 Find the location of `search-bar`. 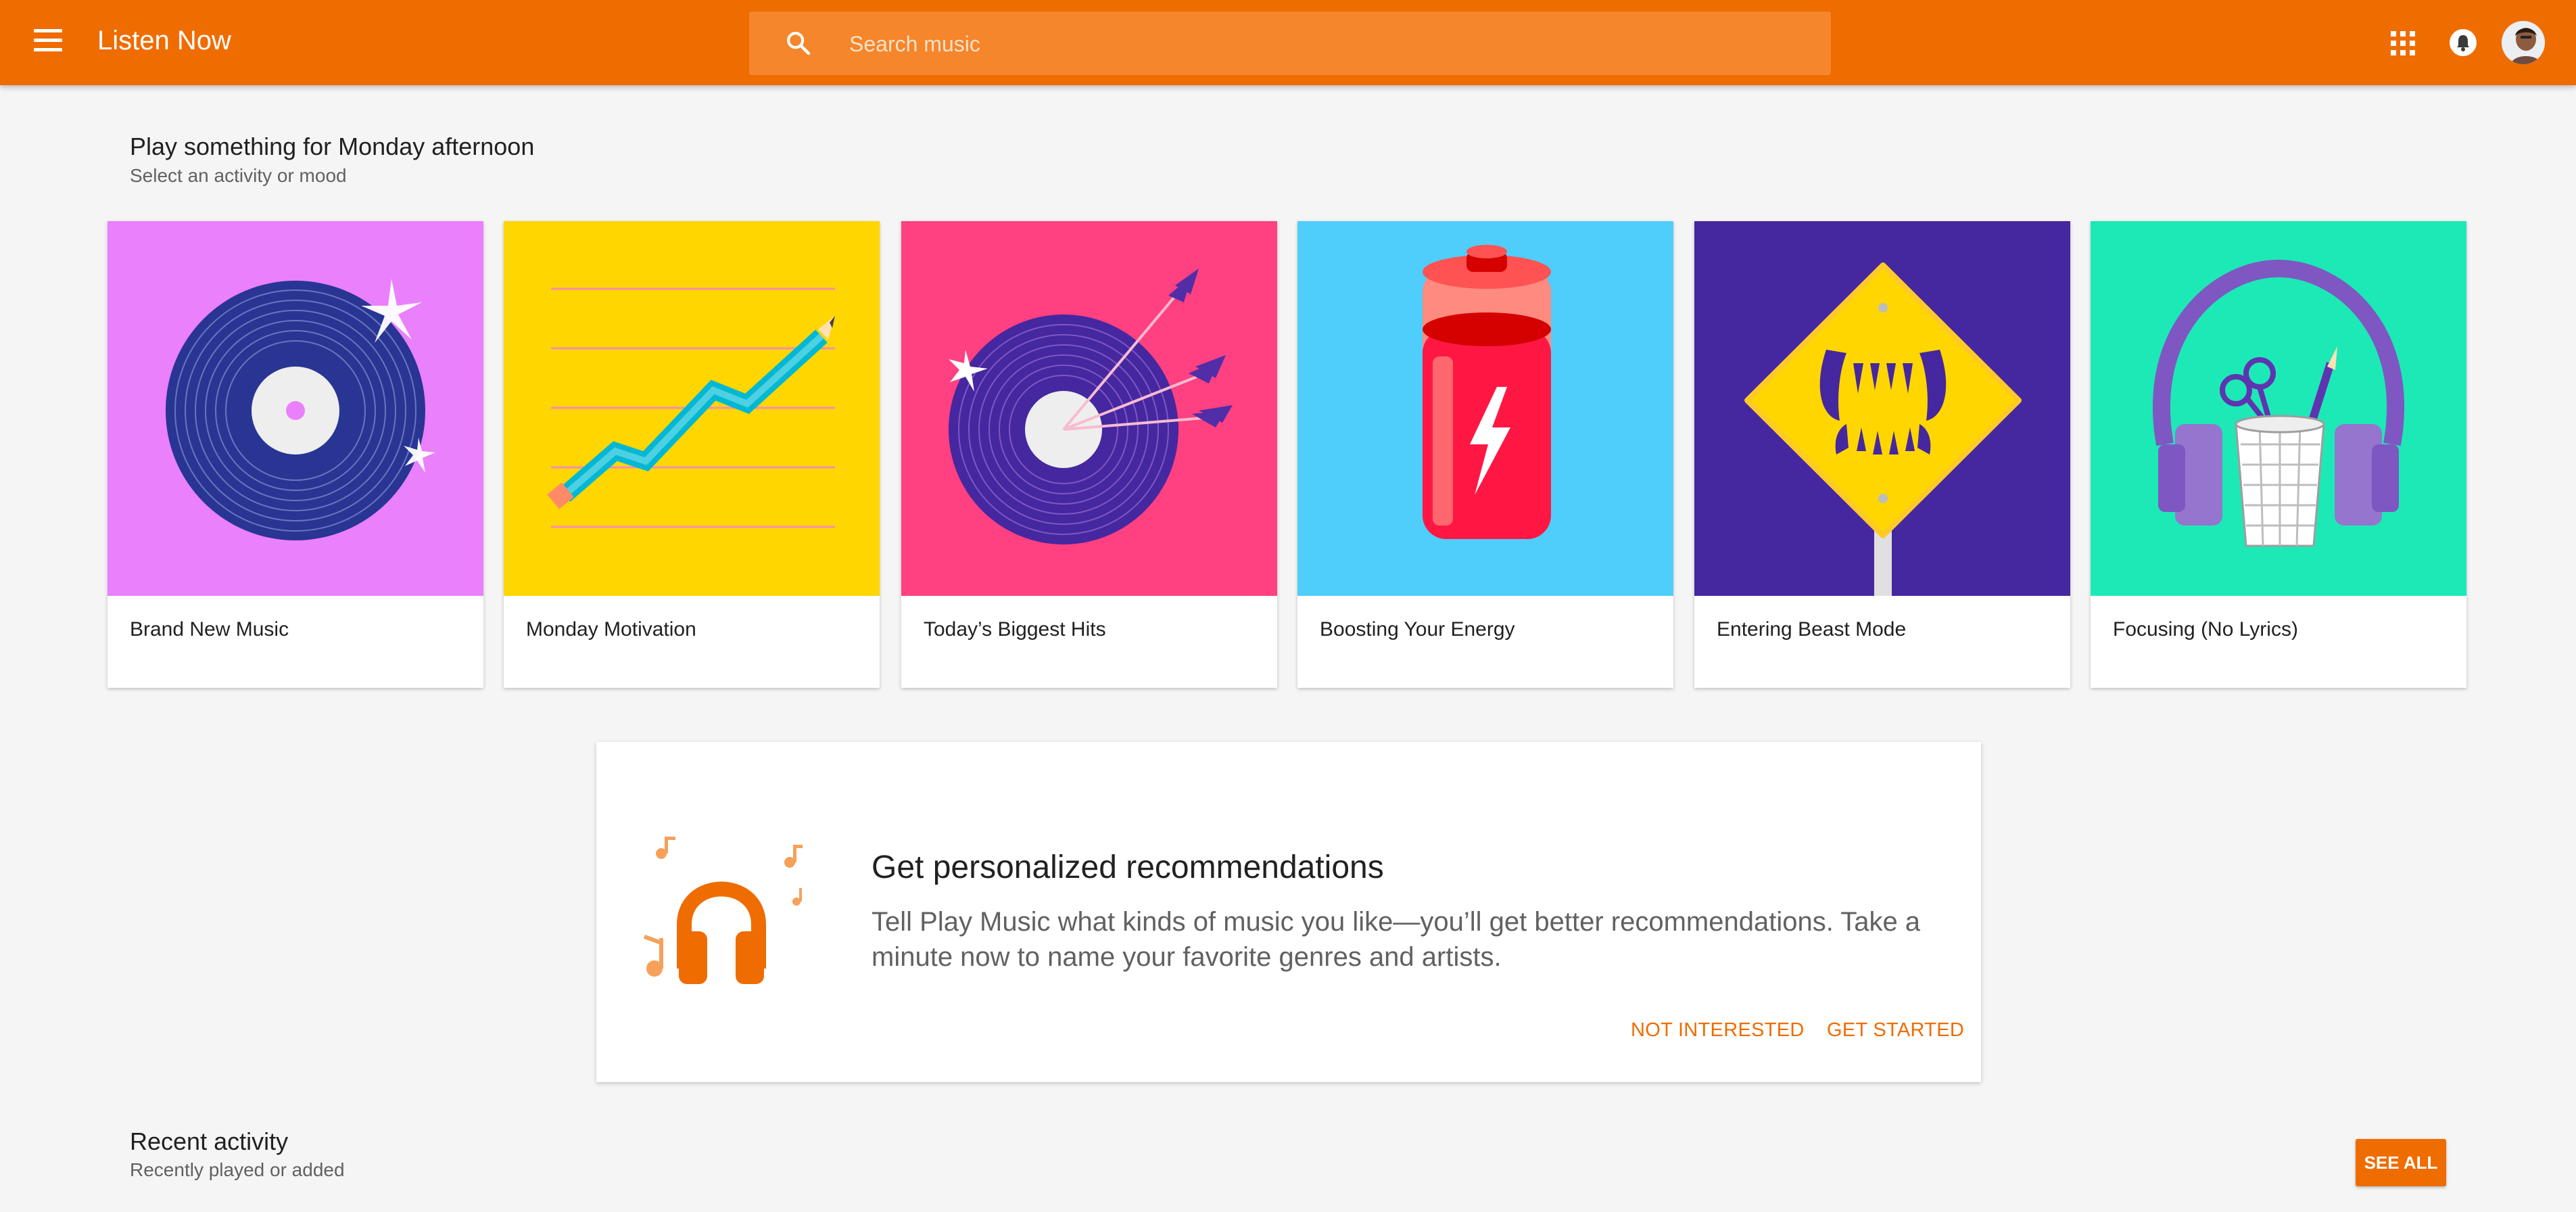

search-bar is located at coordinates (1290, 43).